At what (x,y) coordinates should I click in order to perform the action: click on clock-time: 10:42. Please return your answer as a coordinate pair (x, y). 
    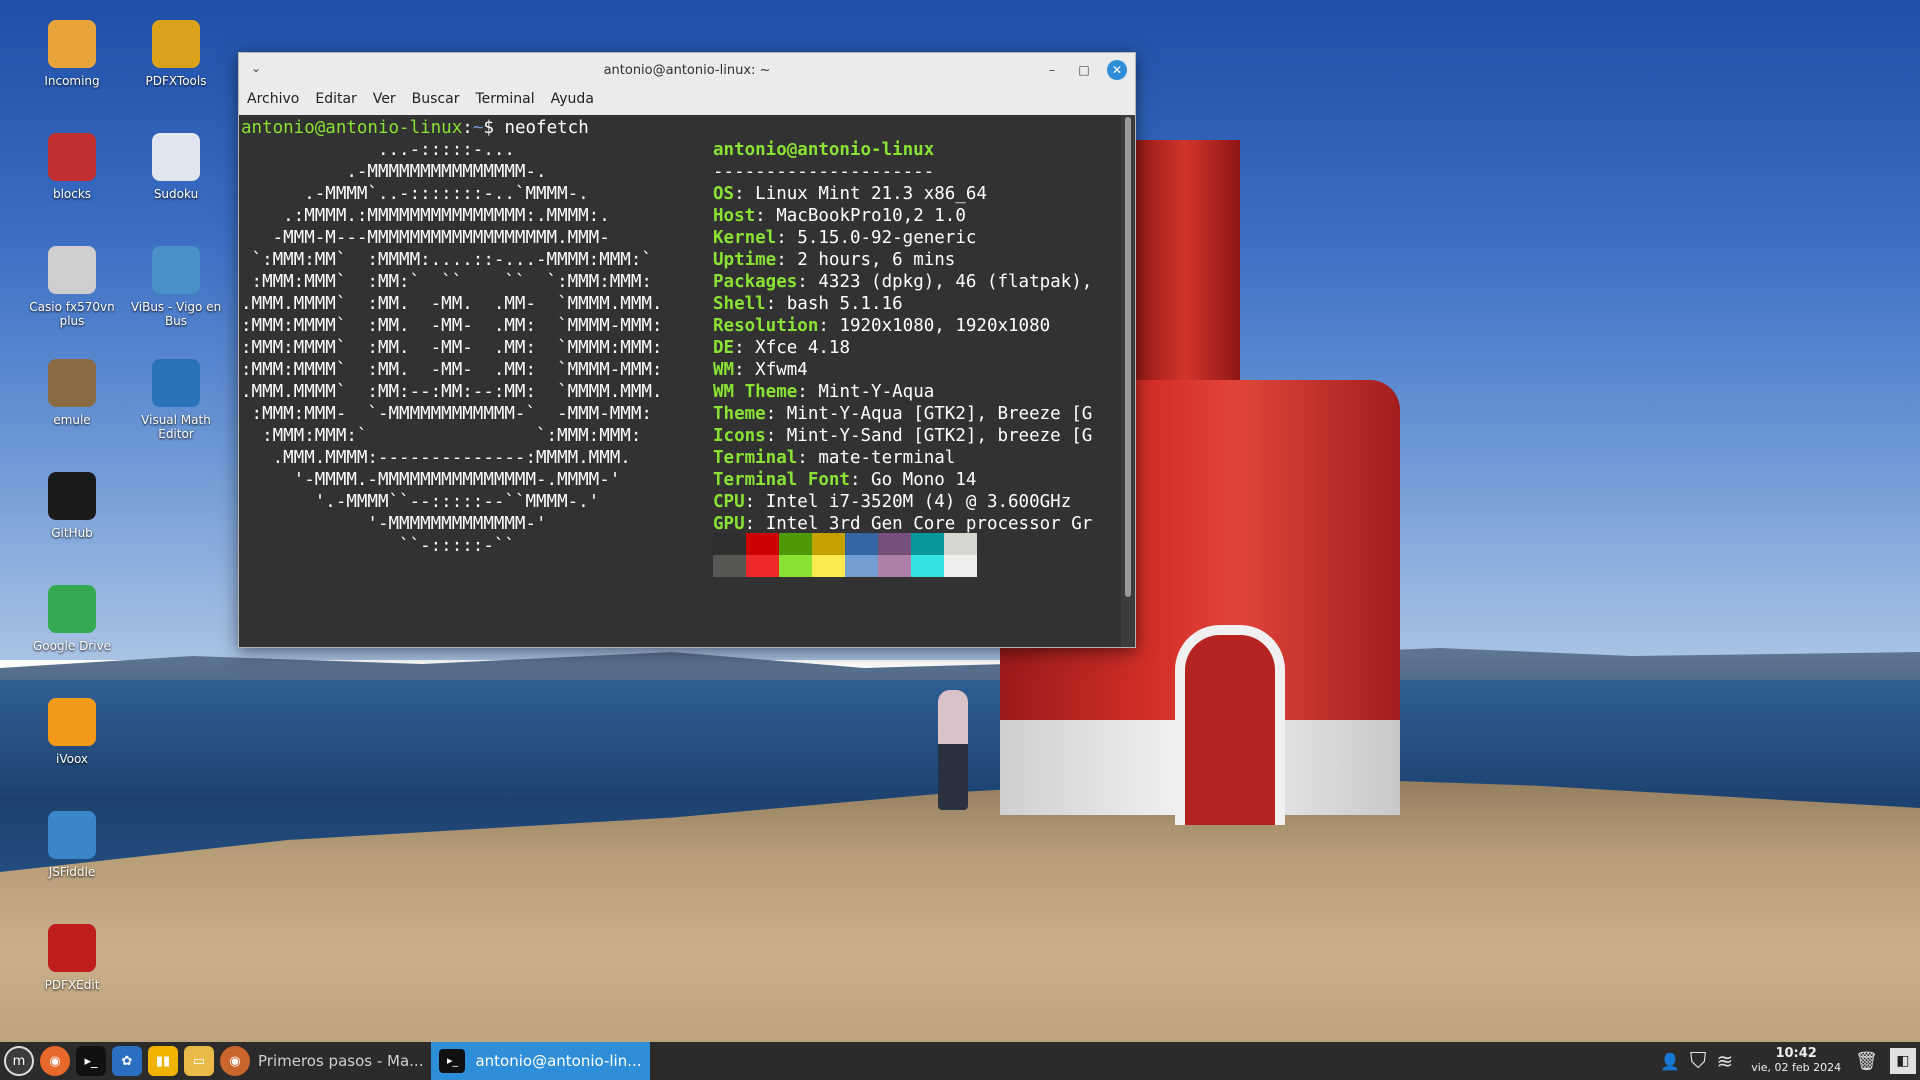
    Looking at the image, I should click on (1796, 1053).